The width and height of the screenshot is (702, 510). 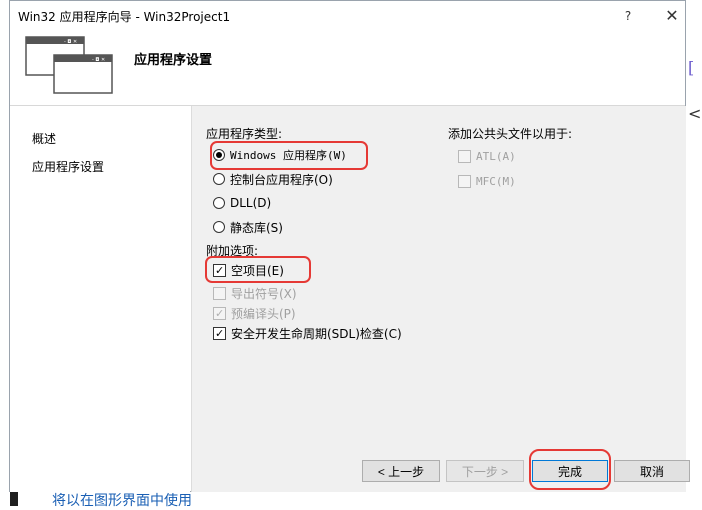 I want to click on option-label: 控制台应用程序(O), so click(x=281, y=179).